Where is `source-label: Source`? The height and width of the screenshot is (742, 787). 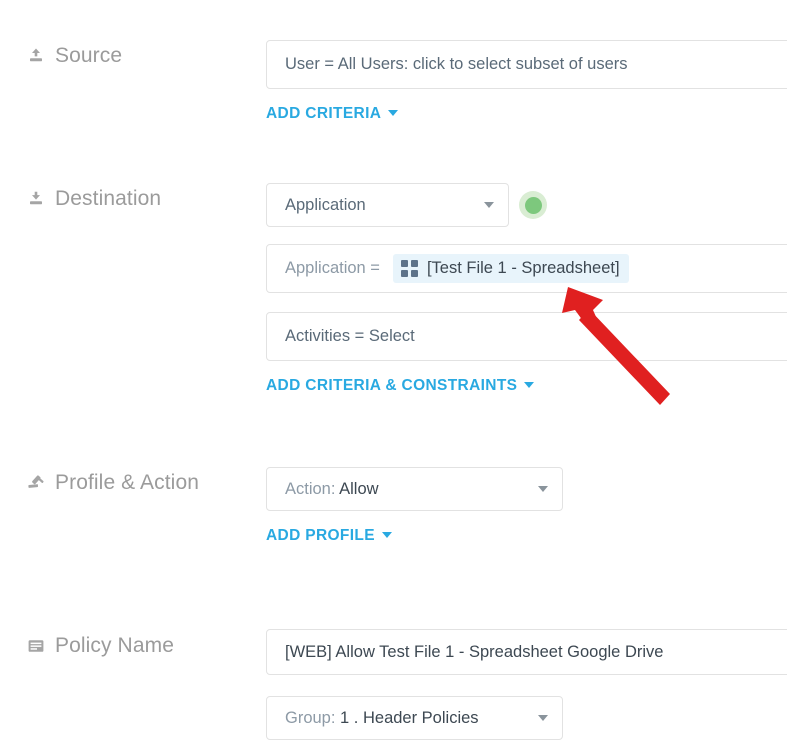 source-label: Source is located at coordinates (74, 56).